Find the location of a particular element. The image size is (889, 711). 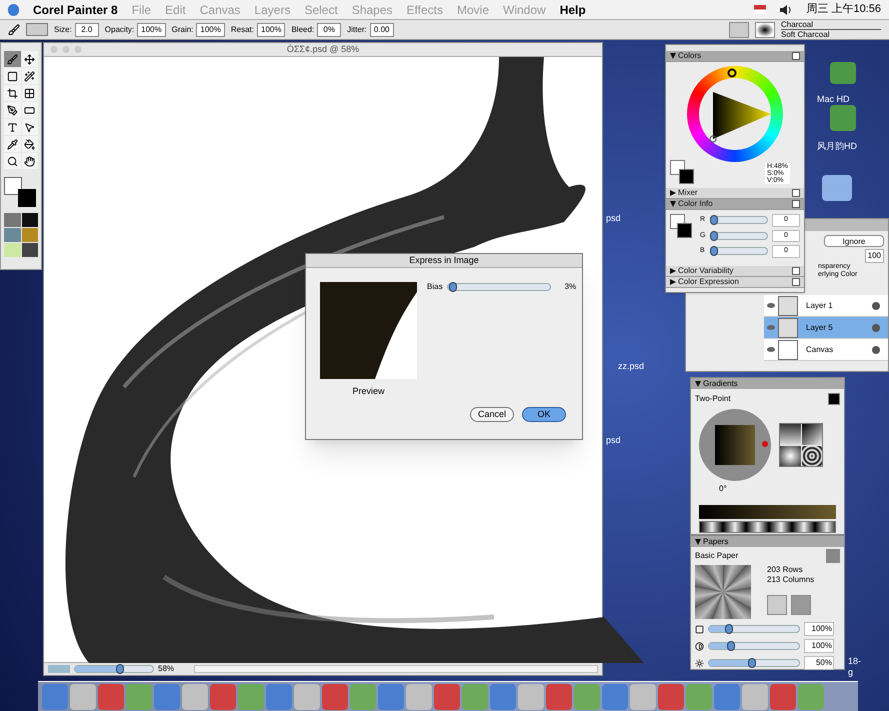

angle-label: 0° is located at coordinates (723, 488).